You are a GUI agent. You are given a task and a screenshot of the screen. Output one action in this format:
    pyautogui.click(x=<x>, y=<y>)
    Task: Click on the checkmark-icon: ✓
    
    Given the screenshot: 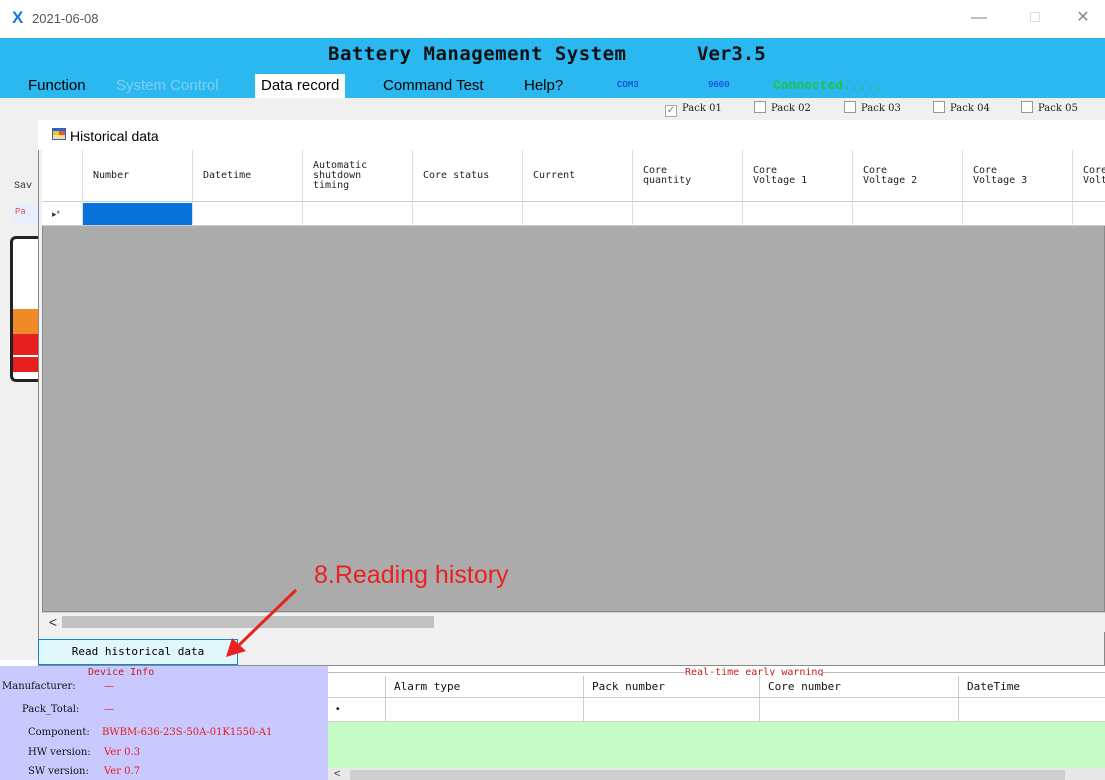 What is the action you would take?
    pyautogui.click(x=671, y=111)
    